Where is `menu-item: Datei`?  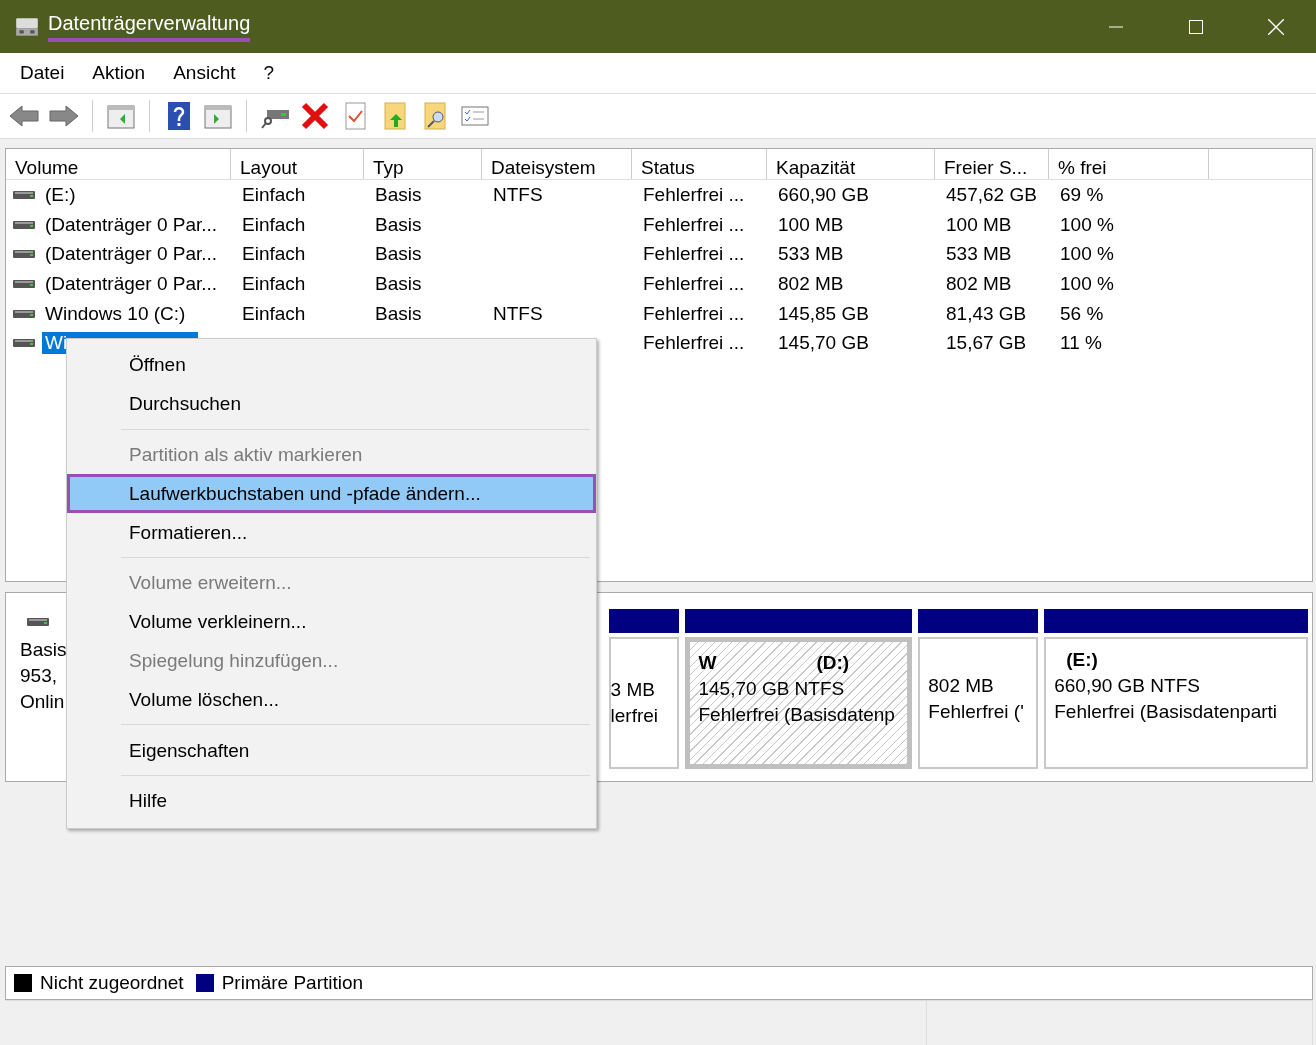 menu-item: Datei is located at coordinates (42, 73).